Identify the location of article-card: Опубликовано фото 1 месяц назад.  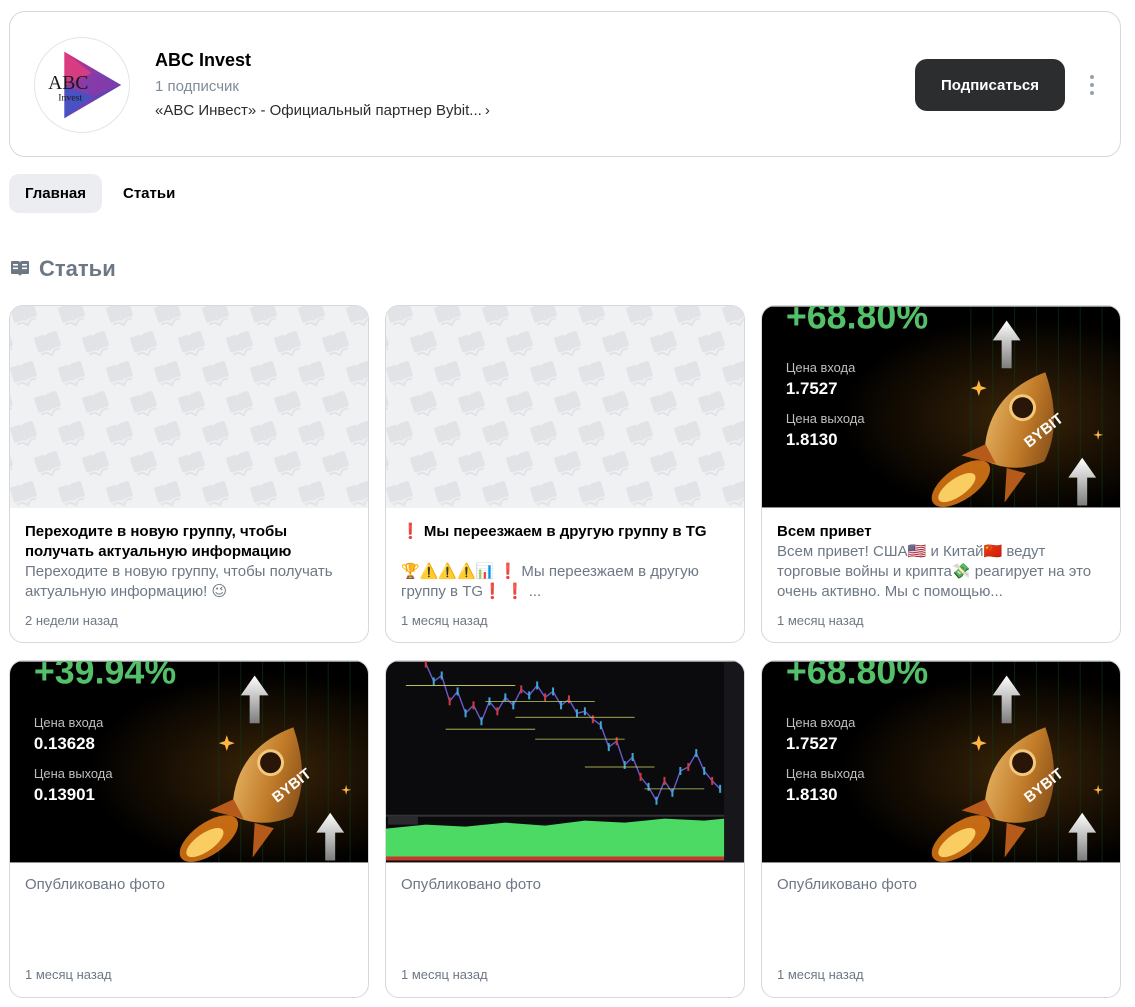
(565, 829).